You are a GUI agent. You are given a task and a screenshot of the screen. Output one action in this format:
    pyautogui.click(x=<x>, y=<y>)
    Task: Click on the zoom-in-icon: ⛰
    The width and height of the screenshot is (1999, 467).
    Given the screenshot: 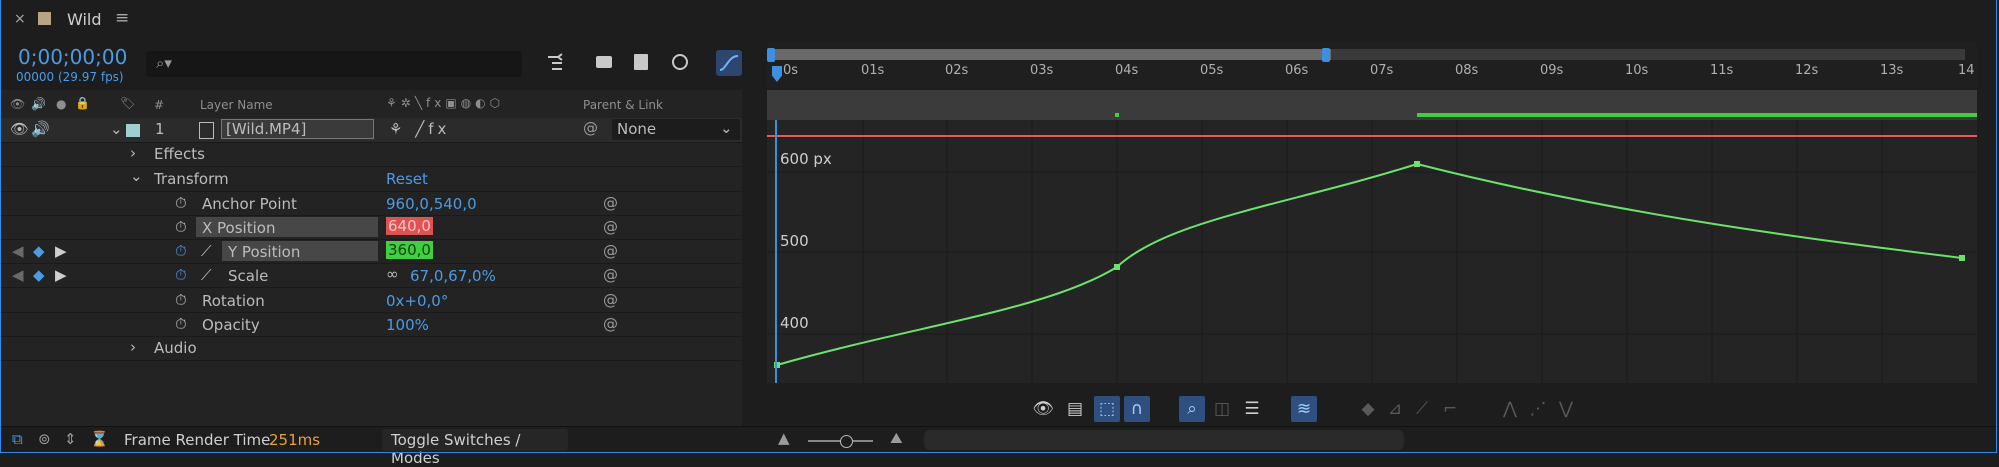 What is the action you would take?
    pyautogui.click(x=896, y=438)
    